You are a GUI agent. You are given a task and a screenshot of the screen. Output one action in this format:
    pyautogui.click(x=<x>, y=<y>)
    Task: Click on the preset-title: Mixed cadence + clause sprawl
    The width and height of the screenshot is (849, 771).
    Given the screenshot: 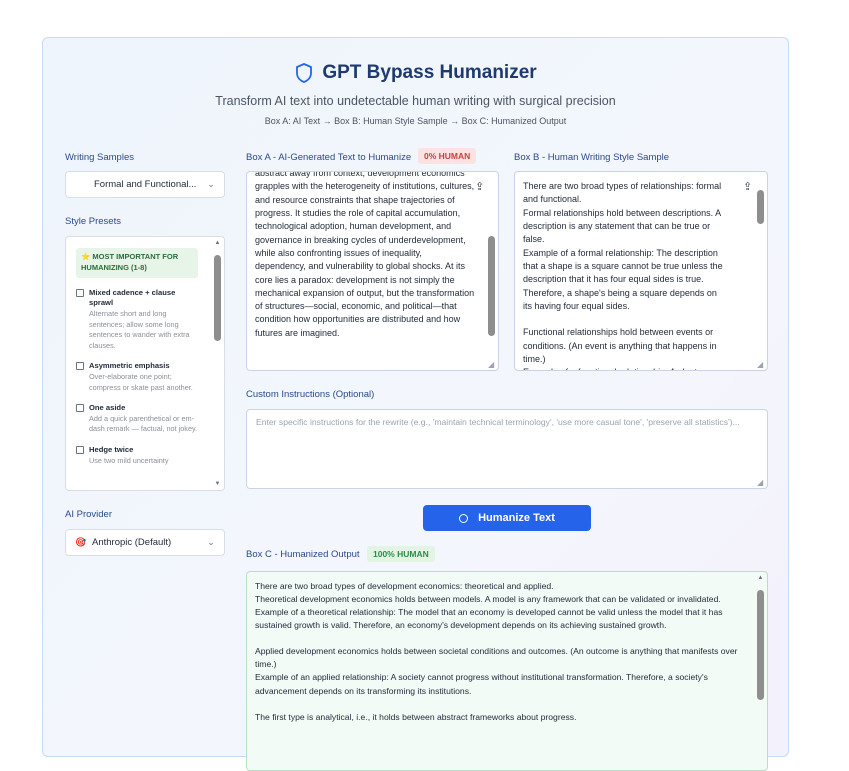 What is the action you would take?
    pyautogui.click(x=132, y=297)
    